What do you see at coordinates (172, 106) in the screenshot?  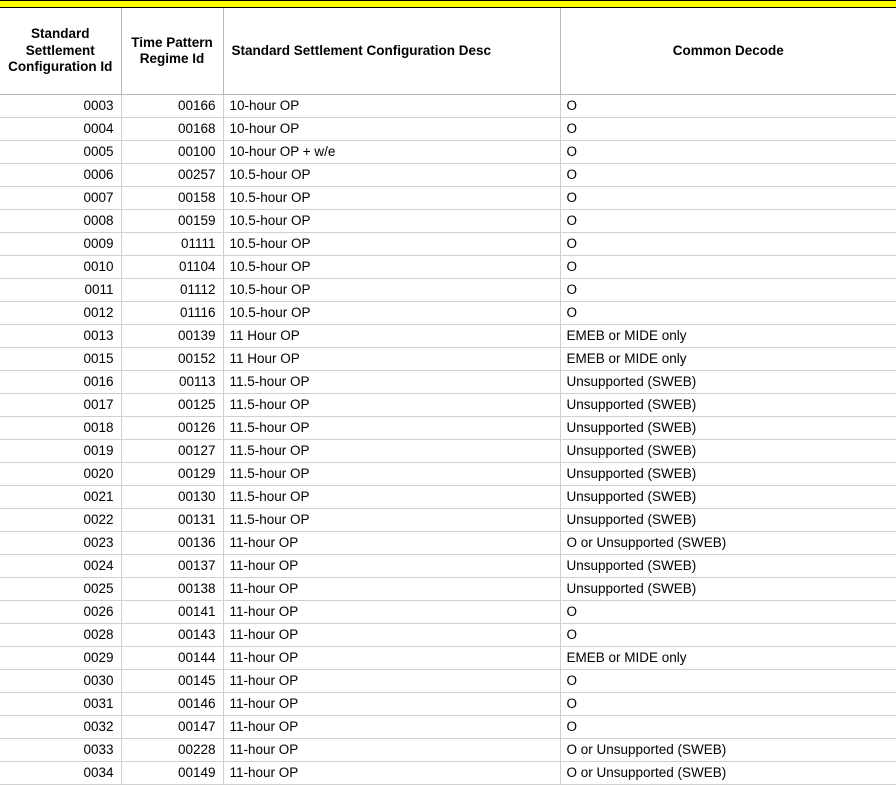 I see `cell-time-pattern-regime-id: 00166` at bounding box center [172, 106].